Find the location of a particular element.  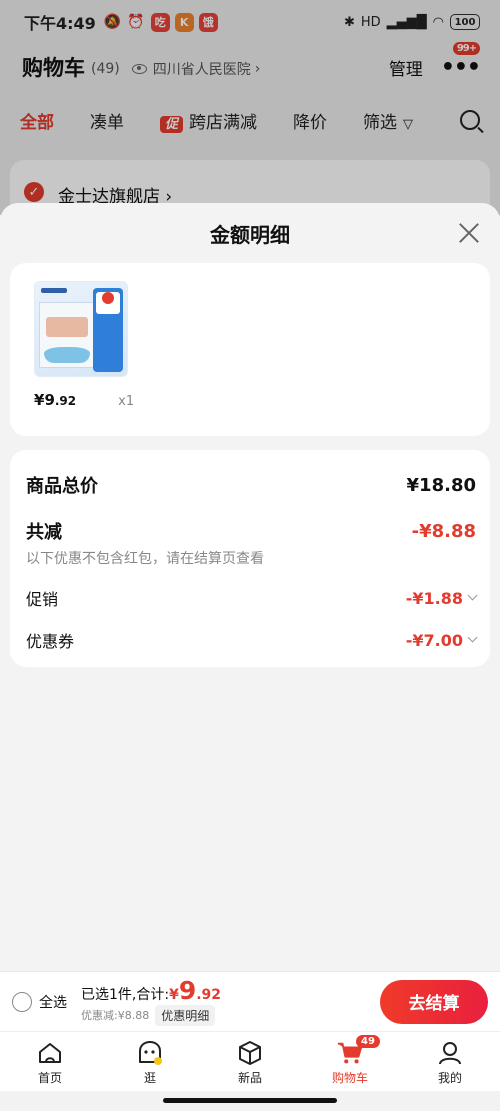

tab-home: 首页 is located at coordinates (50, 1061).